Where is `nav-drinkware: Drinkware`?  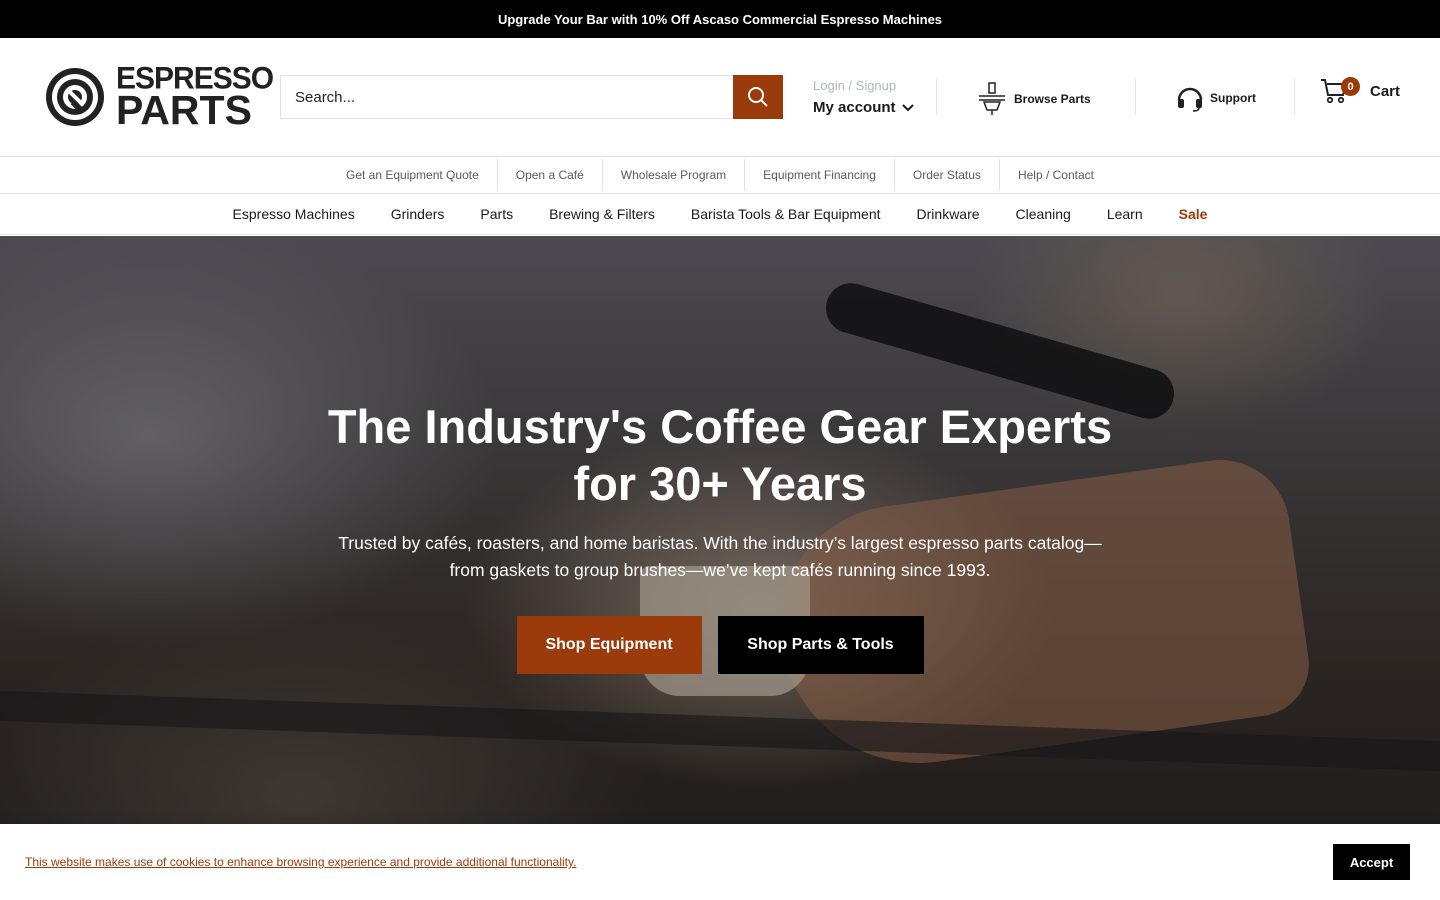
nav-drinkware: Drinkware is located at coordinates (948, 214).